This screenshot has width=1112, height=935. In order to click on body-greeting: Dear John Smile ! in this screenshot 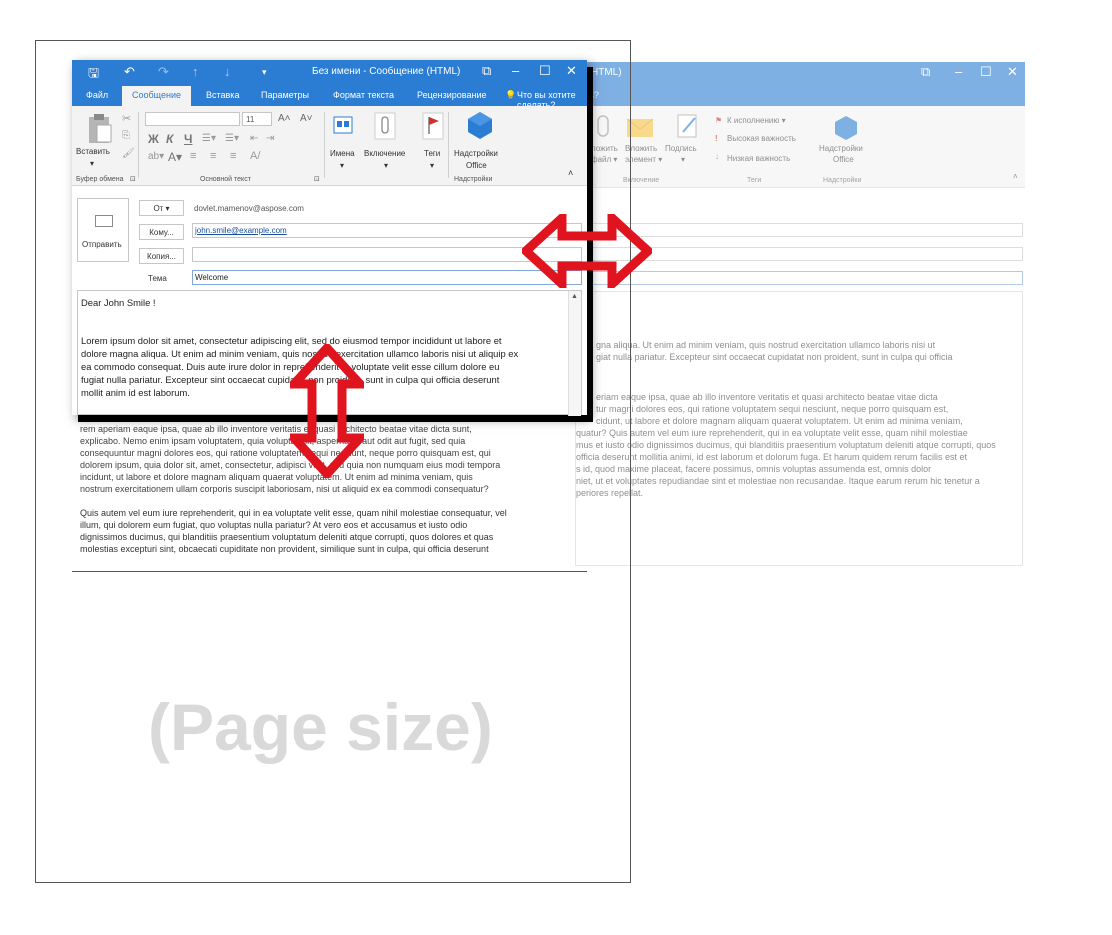, I will do `click(118, 302)`.